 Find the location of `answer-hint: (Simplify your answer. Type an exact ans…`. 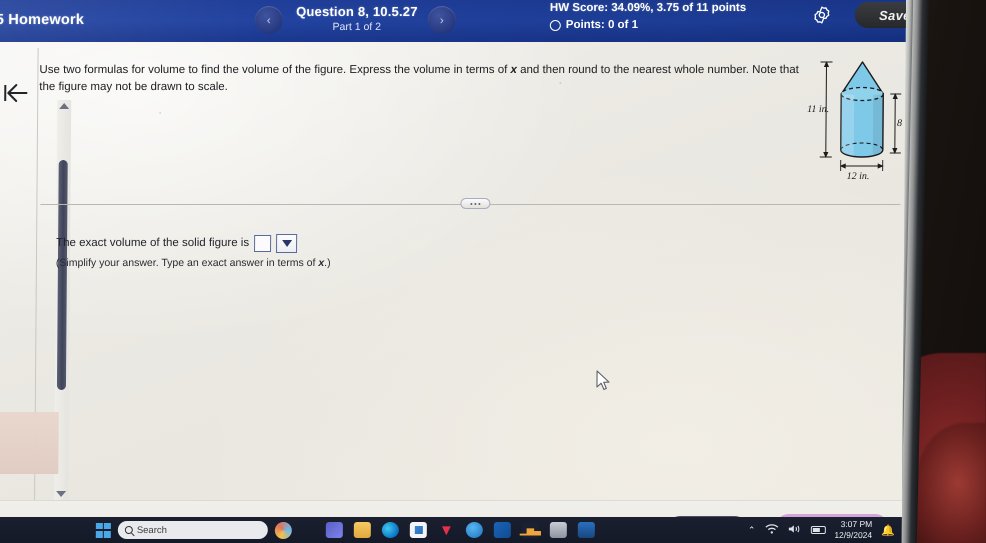

answer-hint: (Simplify your answer. Type an exact ans… is located at coordinates (193, 263).